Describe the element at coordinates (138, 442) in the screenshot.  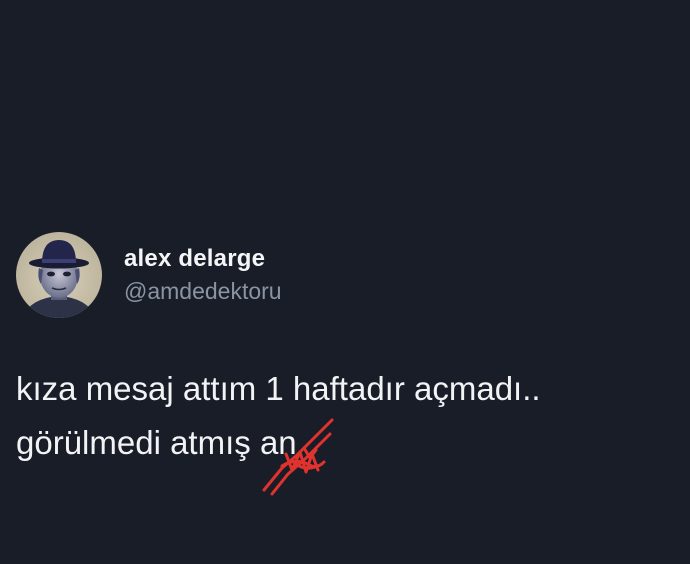
I see `tweet-text-line-2-prefix: görülmedi atmış` at that location.